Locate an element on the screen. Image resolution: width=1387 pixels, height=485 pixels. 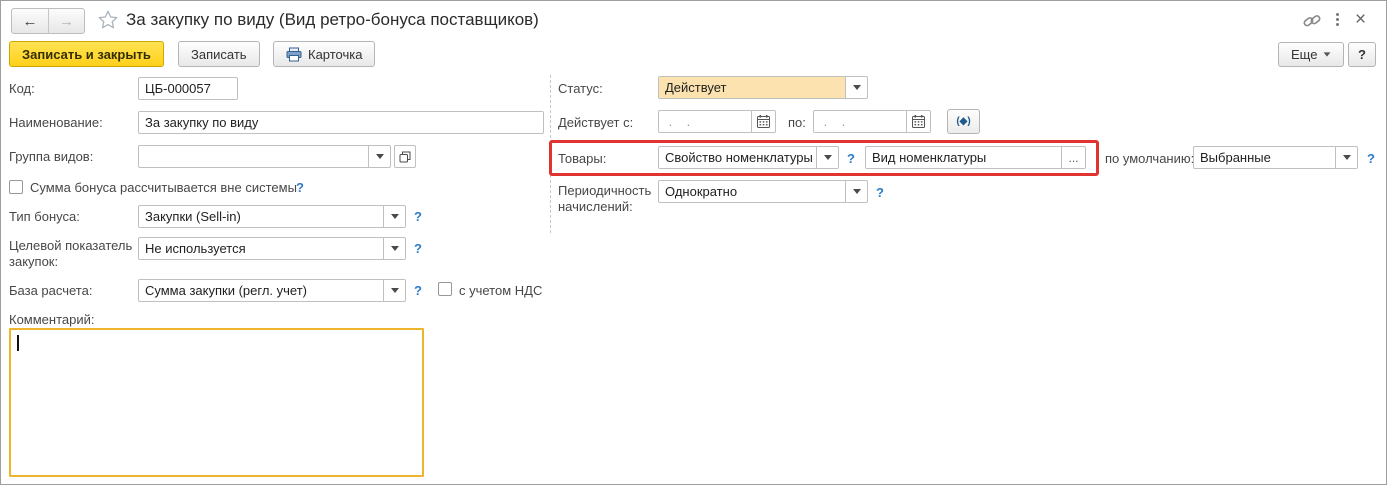
save-button: Записать is located at coordinates (219, 54).